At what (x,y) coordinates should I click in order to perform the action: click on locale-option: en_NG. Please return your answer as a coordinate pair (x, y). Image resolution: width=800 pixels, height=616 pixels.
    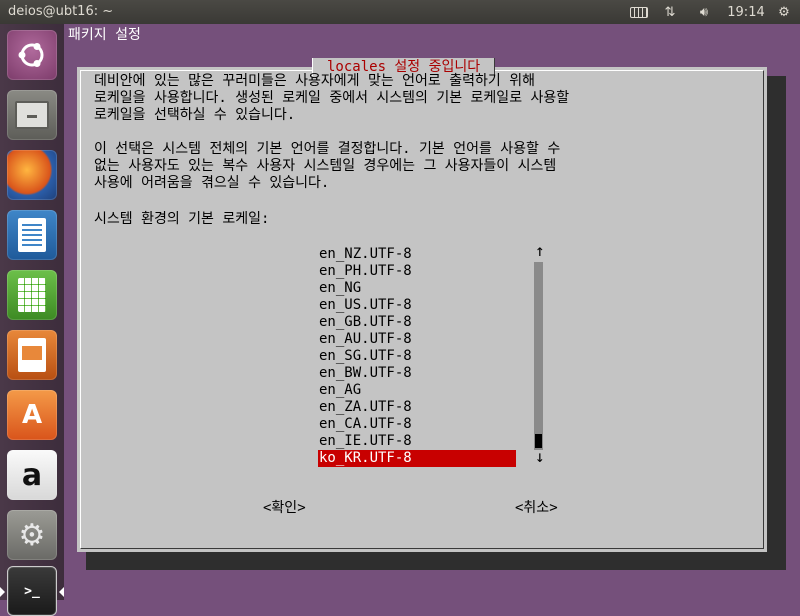
    Looking at the image, I should click on (417, 288).